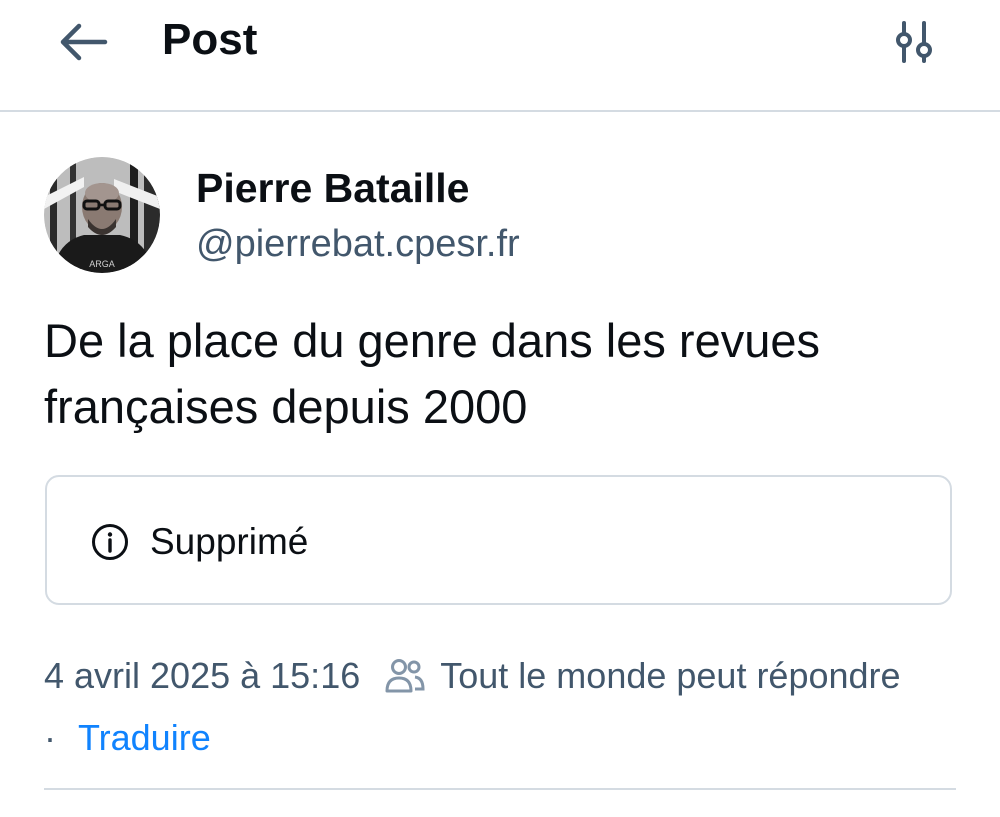 This screenshot has width=1000, height=817. Describe the element at coordinates (202, 675) in the screenshot. I see `post-timestamp: 4 avril 2025 à 15:16` at that location.